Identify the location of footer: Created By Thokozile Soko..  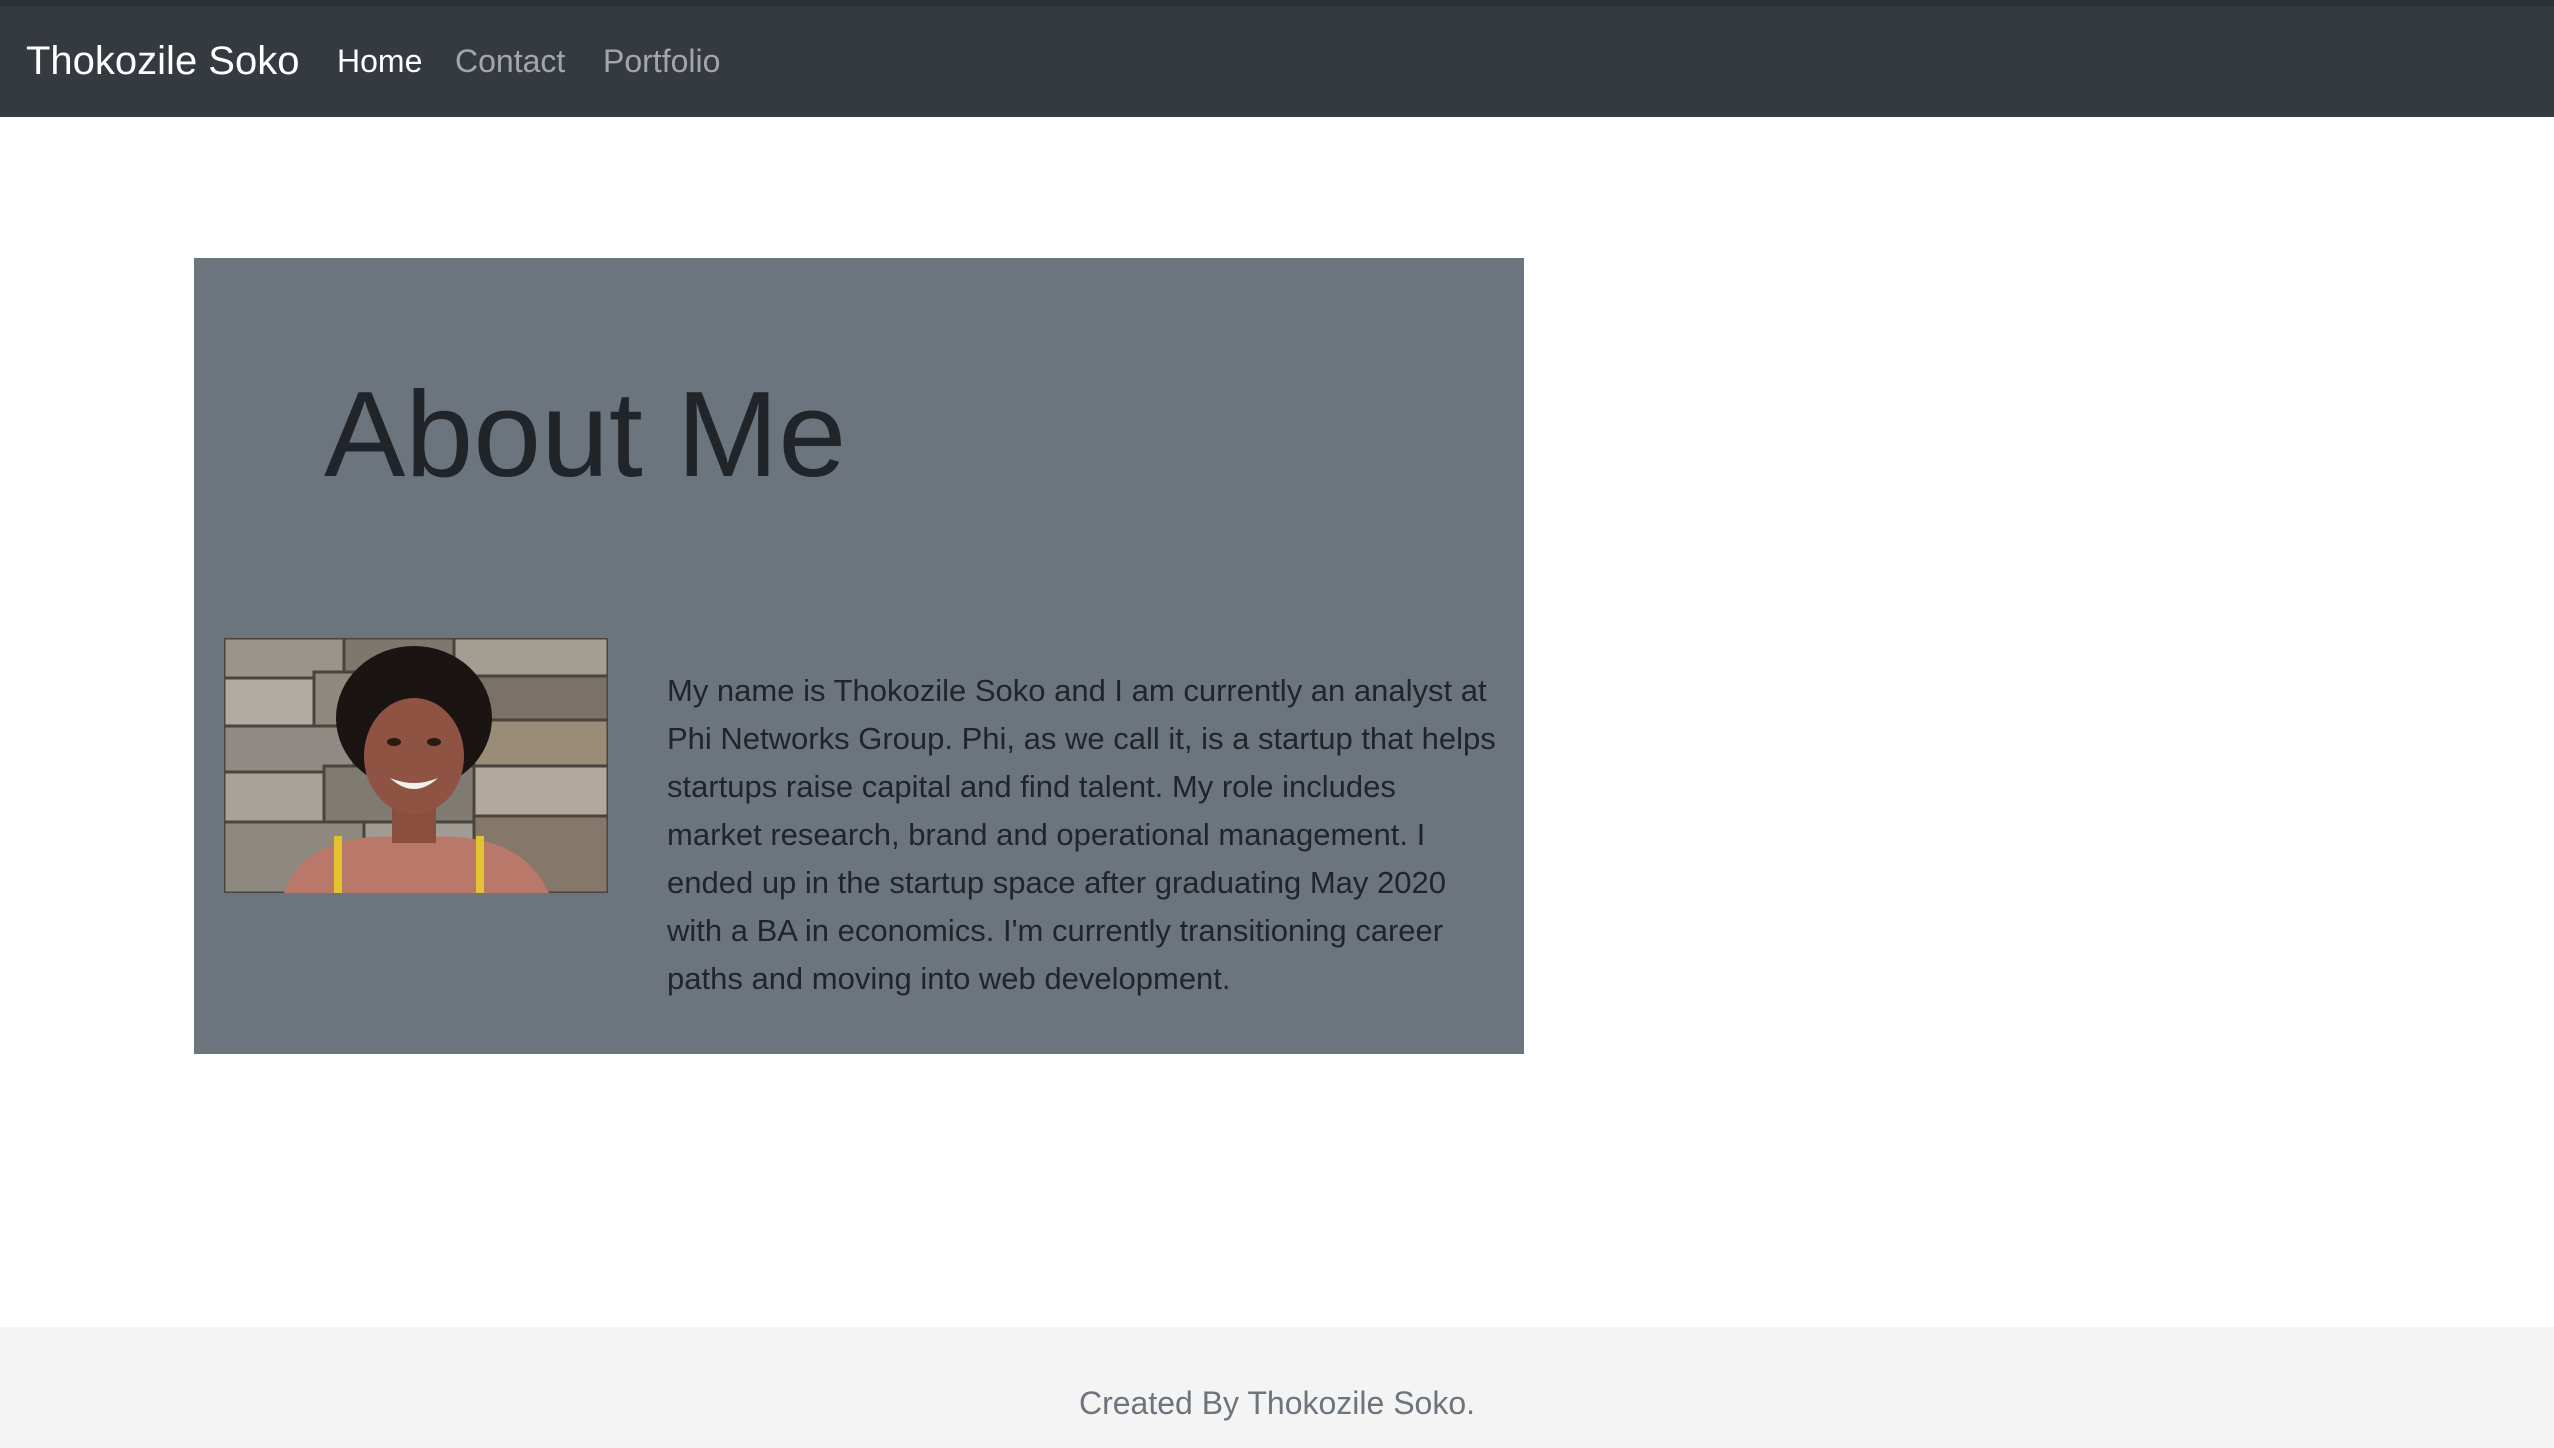
(1277, 1387).